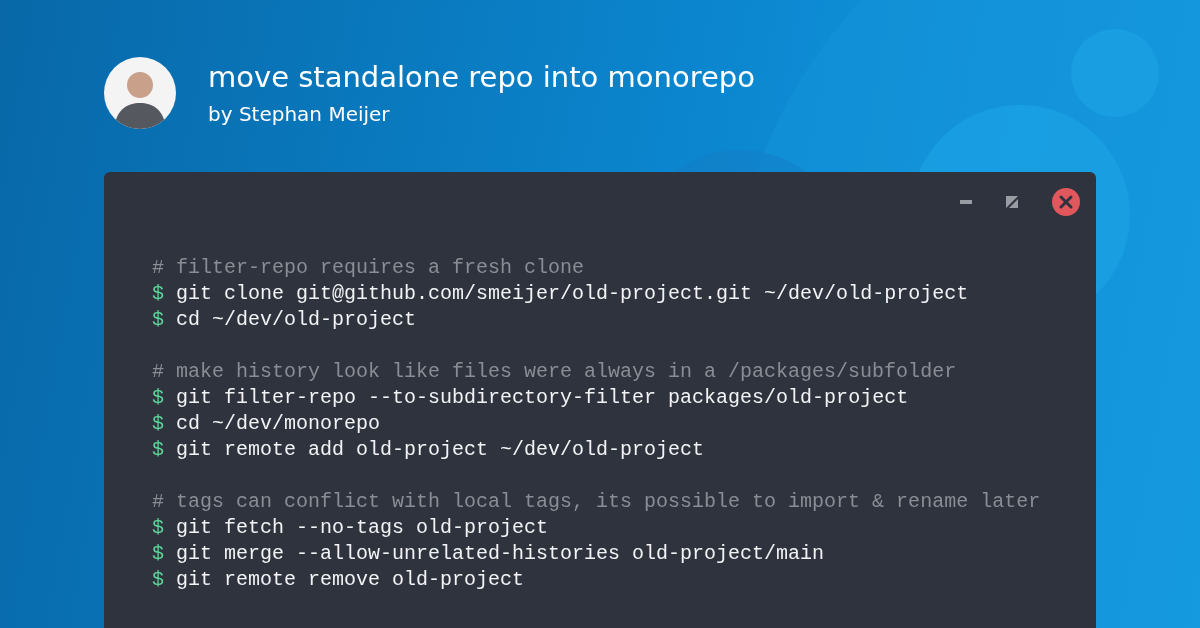 The width and height of the screenshot is (1200, 628). Describe the element at coordinates (1012, 202) in the screenshot. I see `maximize-icon` at that location.